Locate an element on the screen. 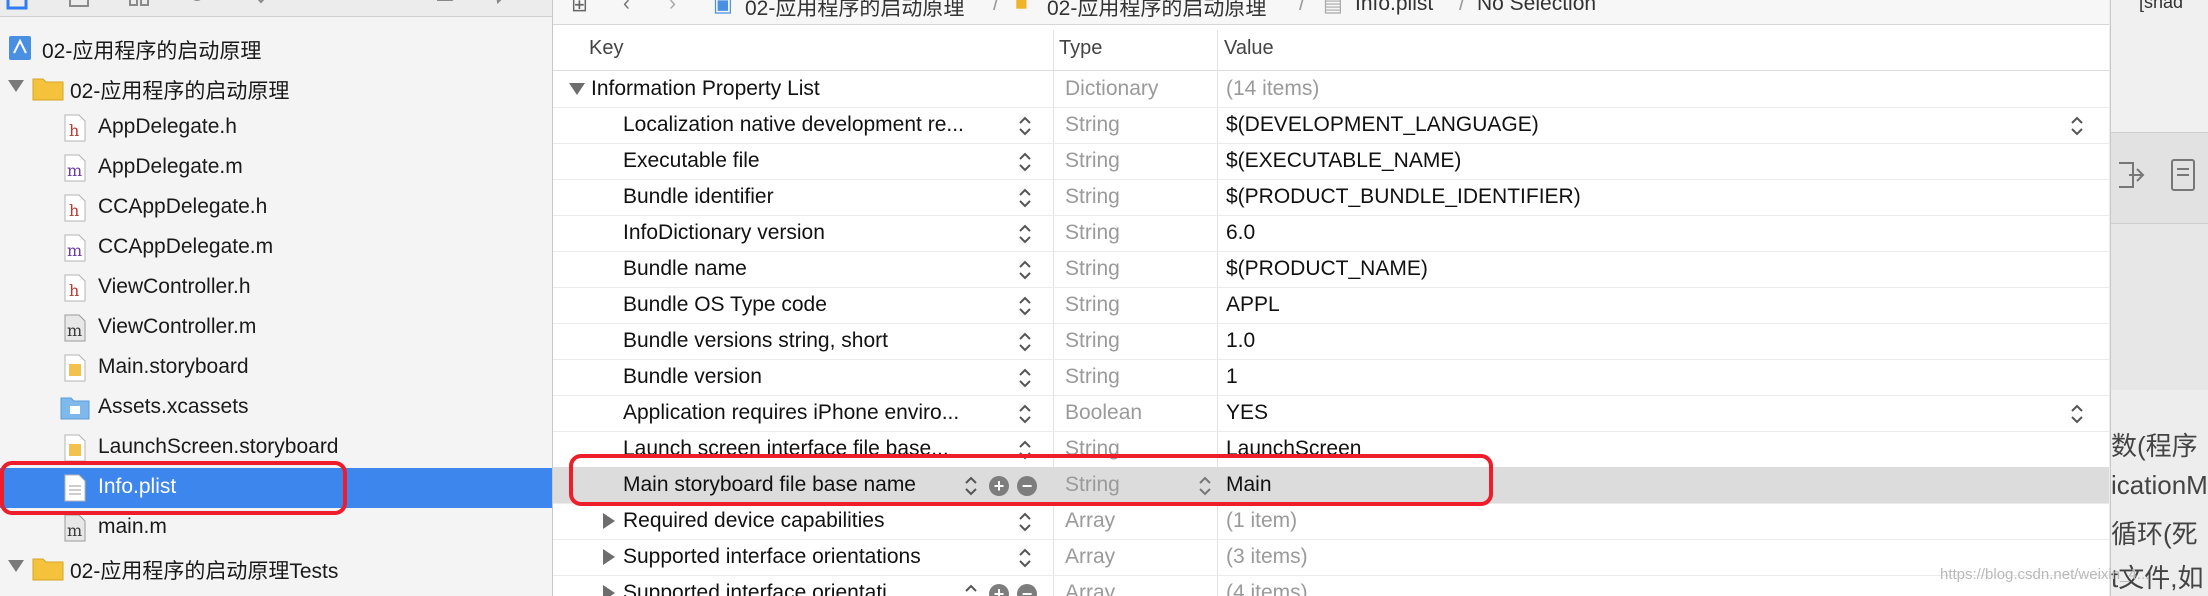 This screenshot has width=2208, height=596. breakpoint-tab-icon is located at coordinates (447, 5).